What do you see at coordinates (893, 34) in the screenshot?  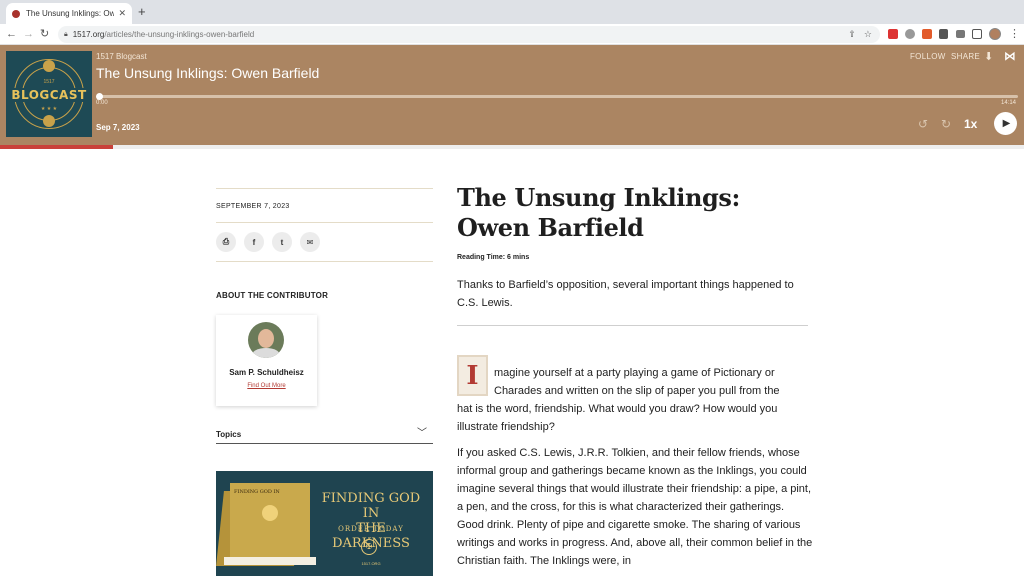 I see `extension-red-icon` at bounding box center [893, 34].